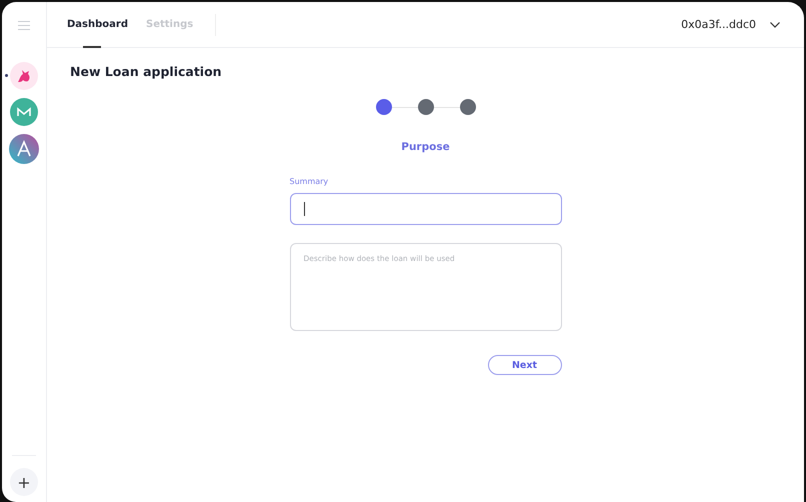  Describe the element at coordinates (426, 209) in the screenshot. I see `summary-field` at that location.